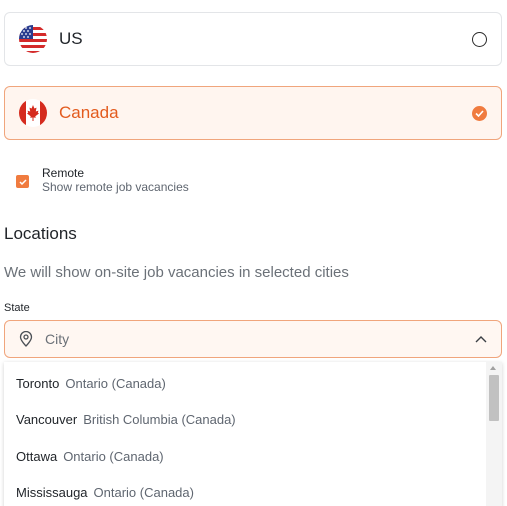  I want to click on city-placeholder: City, so click(57, 339).